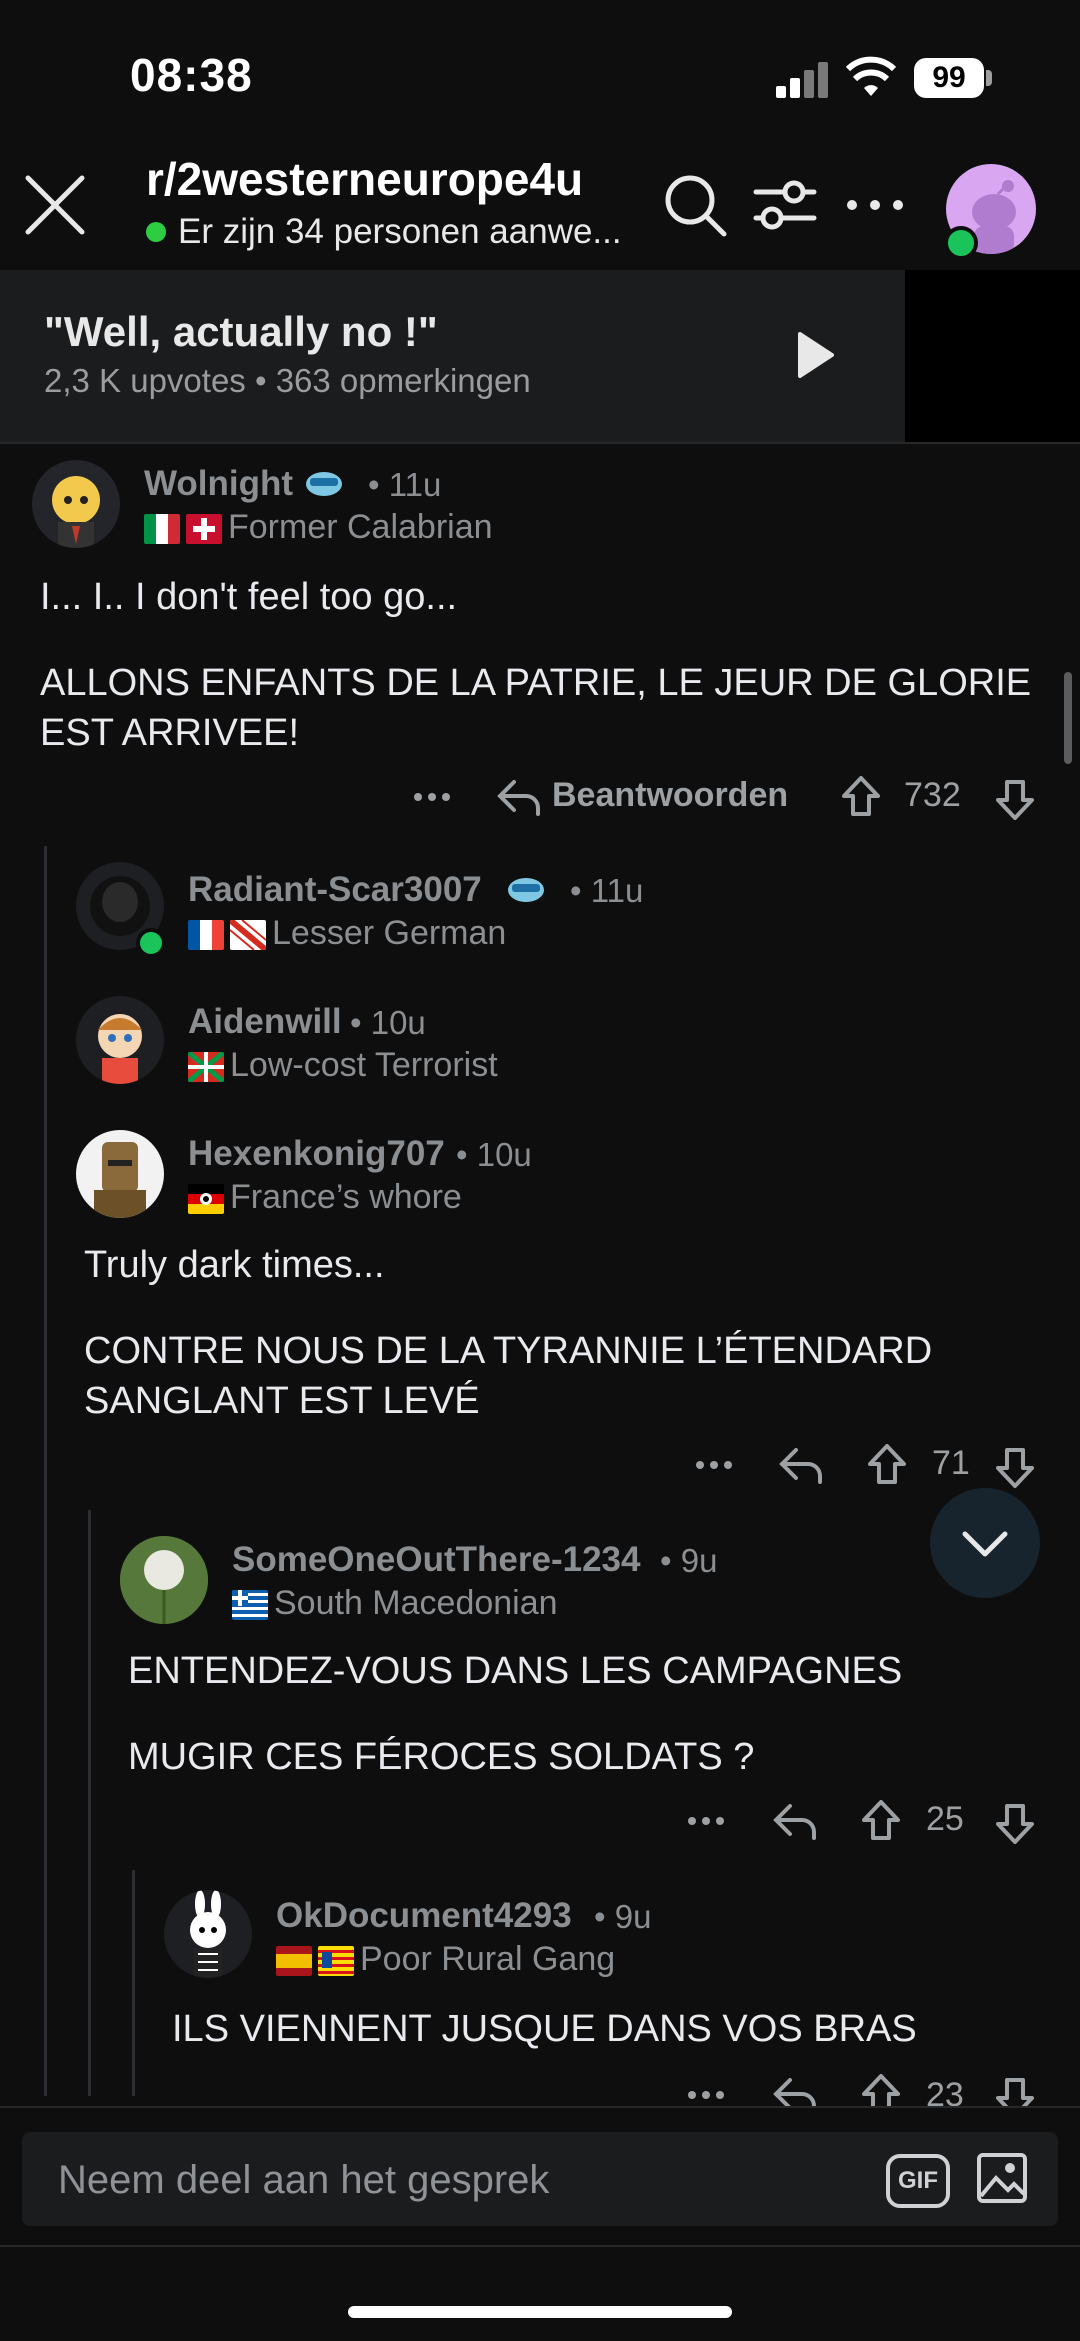  What do you see at coordinates (55, 205) in the screenshot?
I see `close-icon` at bounding box center [55, 205].